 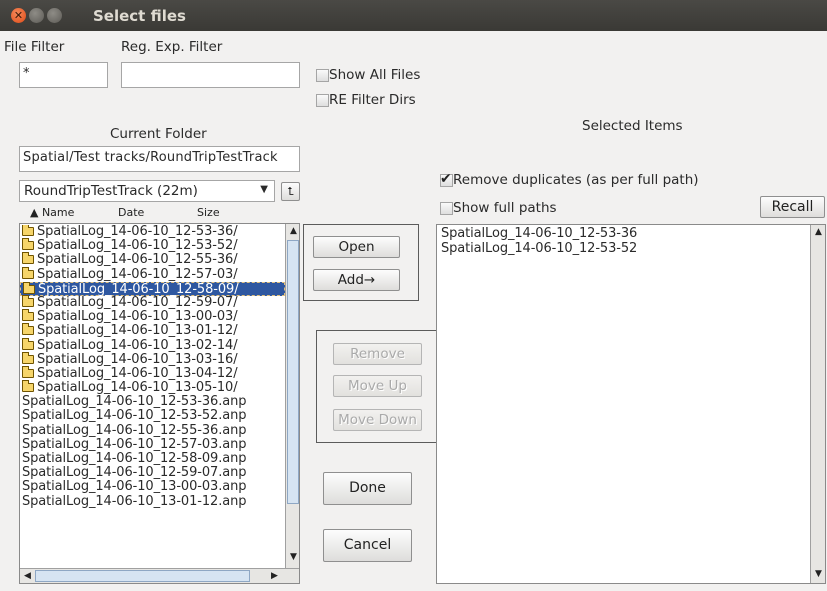 I want to click on file-list-item-label: SpatialLog_14-06-10_13-05-10/, so click(x=137, y=388).